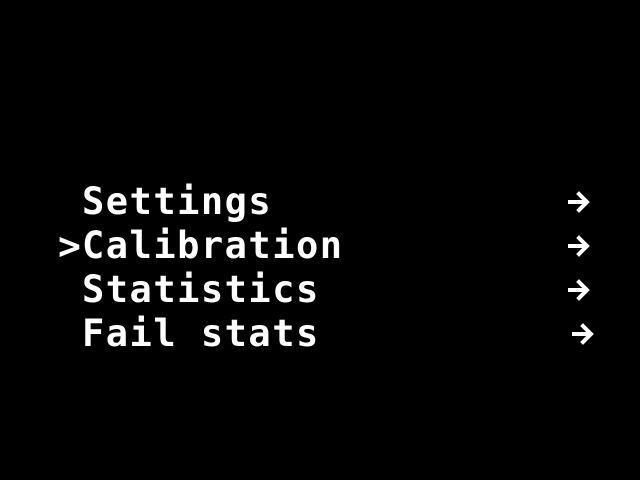  I want to click on menu-item-calibration: > Calibration, so click(320, 246).